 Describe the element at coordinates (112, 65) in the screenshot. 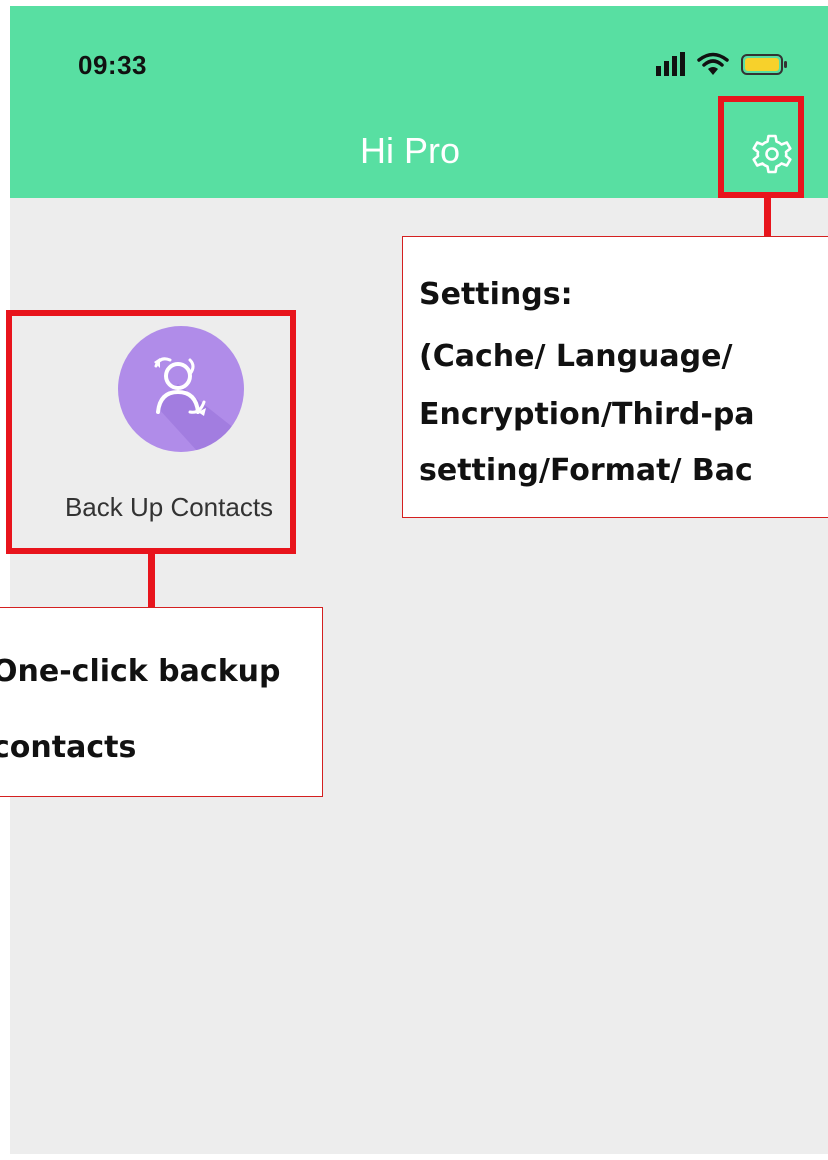

I see `status-time: 09:33` at that location.